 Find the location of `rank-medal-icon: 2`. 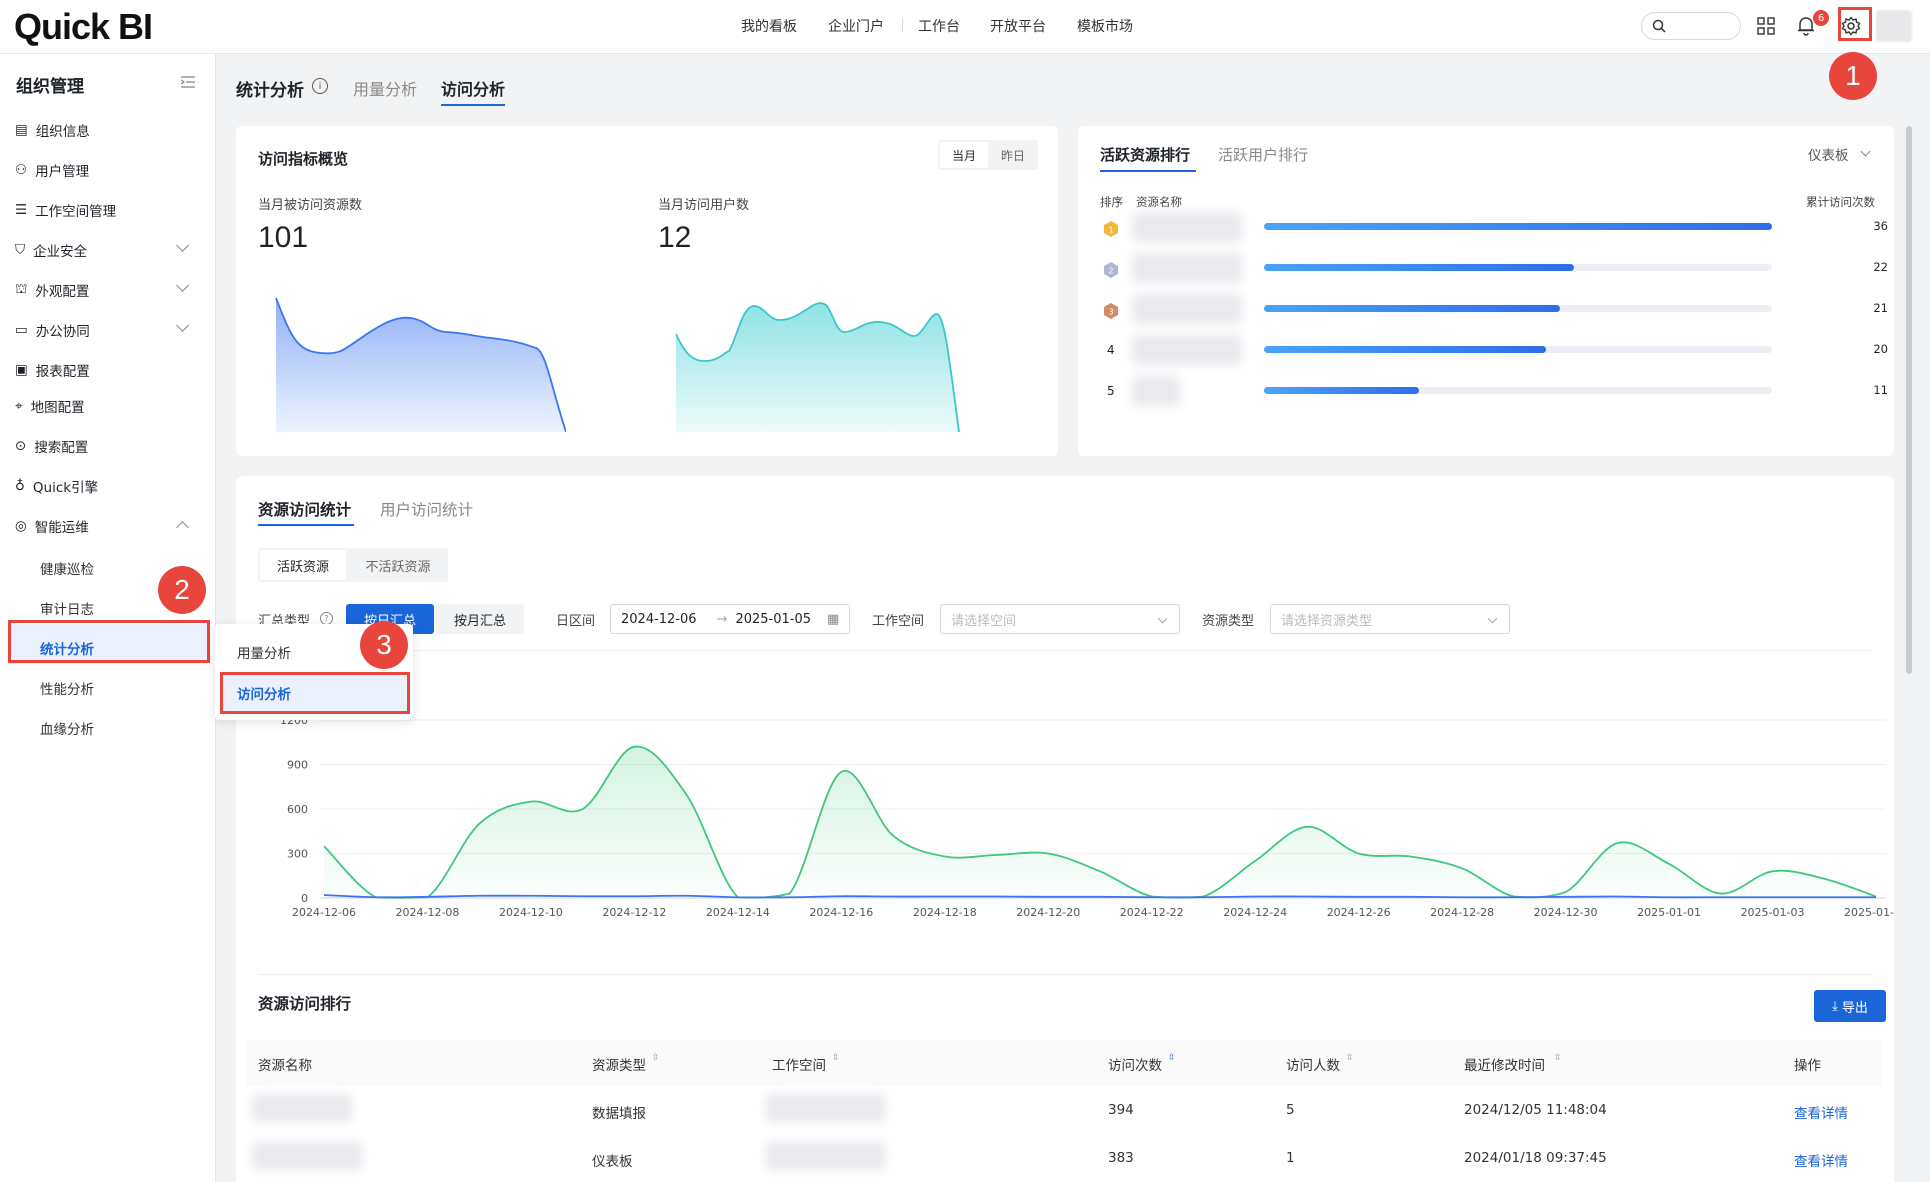

rank-medal-icon: 2 is located at coordinates (1111, 270).